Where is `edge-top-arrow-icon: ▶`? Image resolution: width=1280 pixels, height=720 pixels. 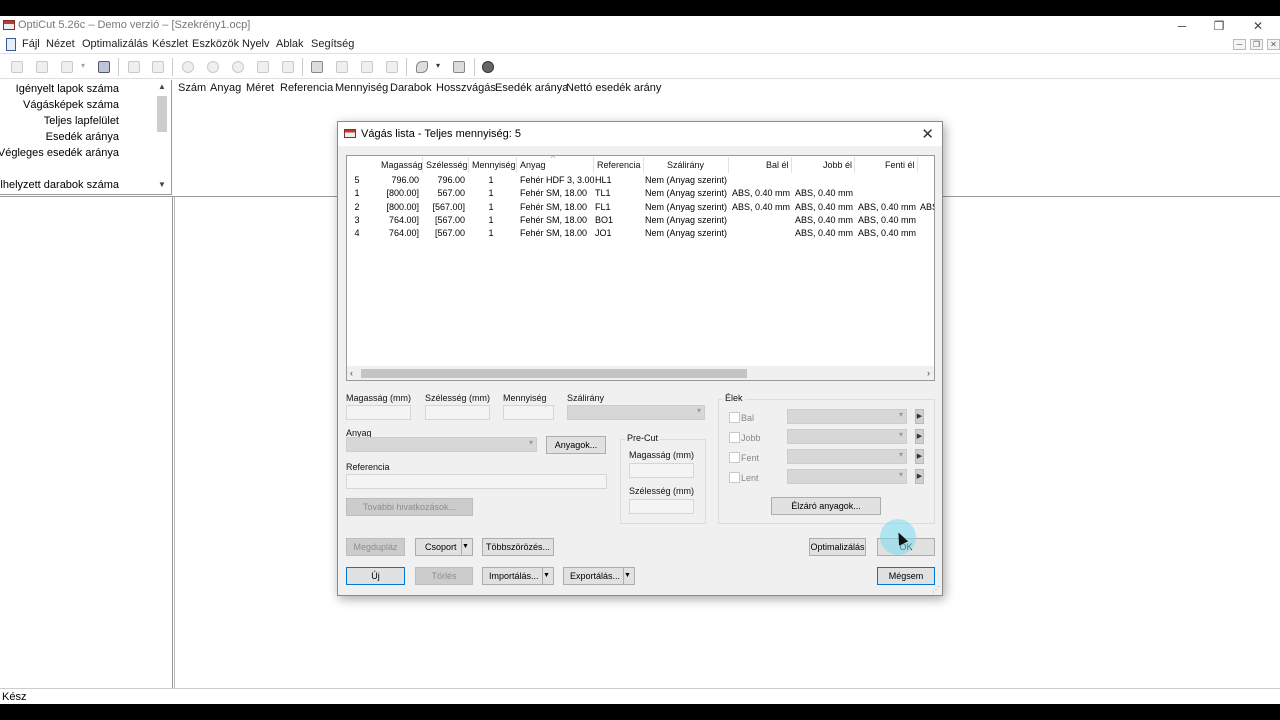
edge-top-arrow-icon: ▶ is located at coordinates (919, 456).